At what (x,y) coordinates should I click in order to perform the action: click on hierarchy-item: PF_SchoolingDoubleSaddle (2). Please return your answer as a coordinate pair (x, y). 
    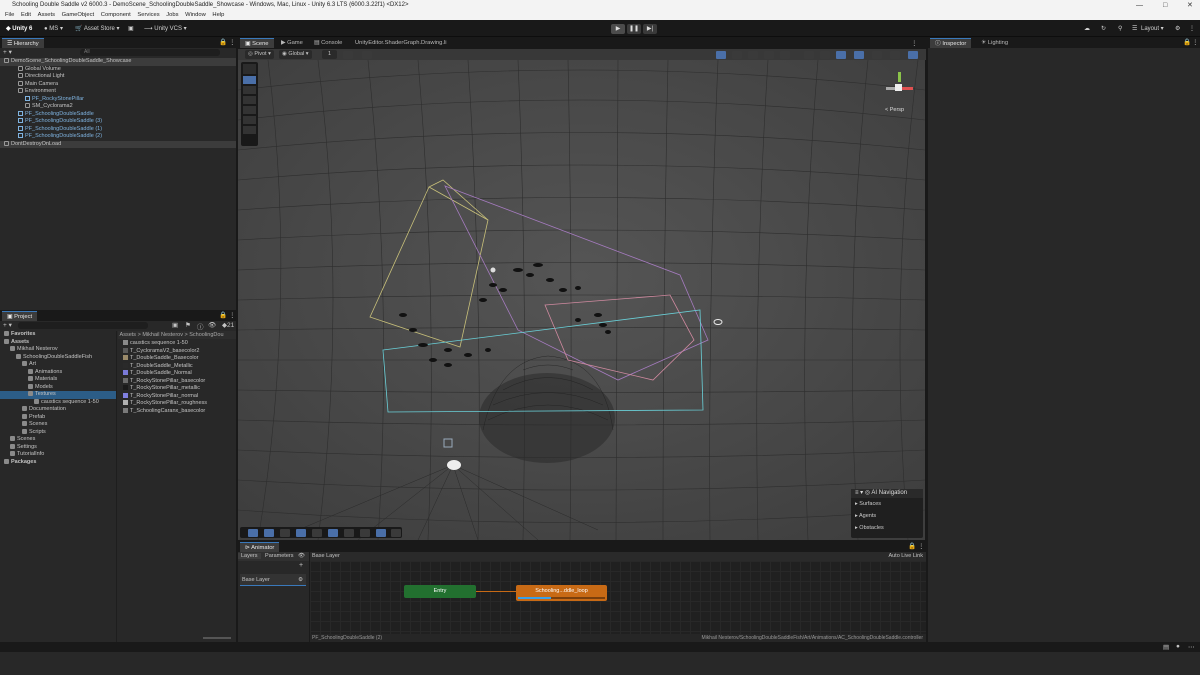
    Looking at the image, I should click on (118, 137).